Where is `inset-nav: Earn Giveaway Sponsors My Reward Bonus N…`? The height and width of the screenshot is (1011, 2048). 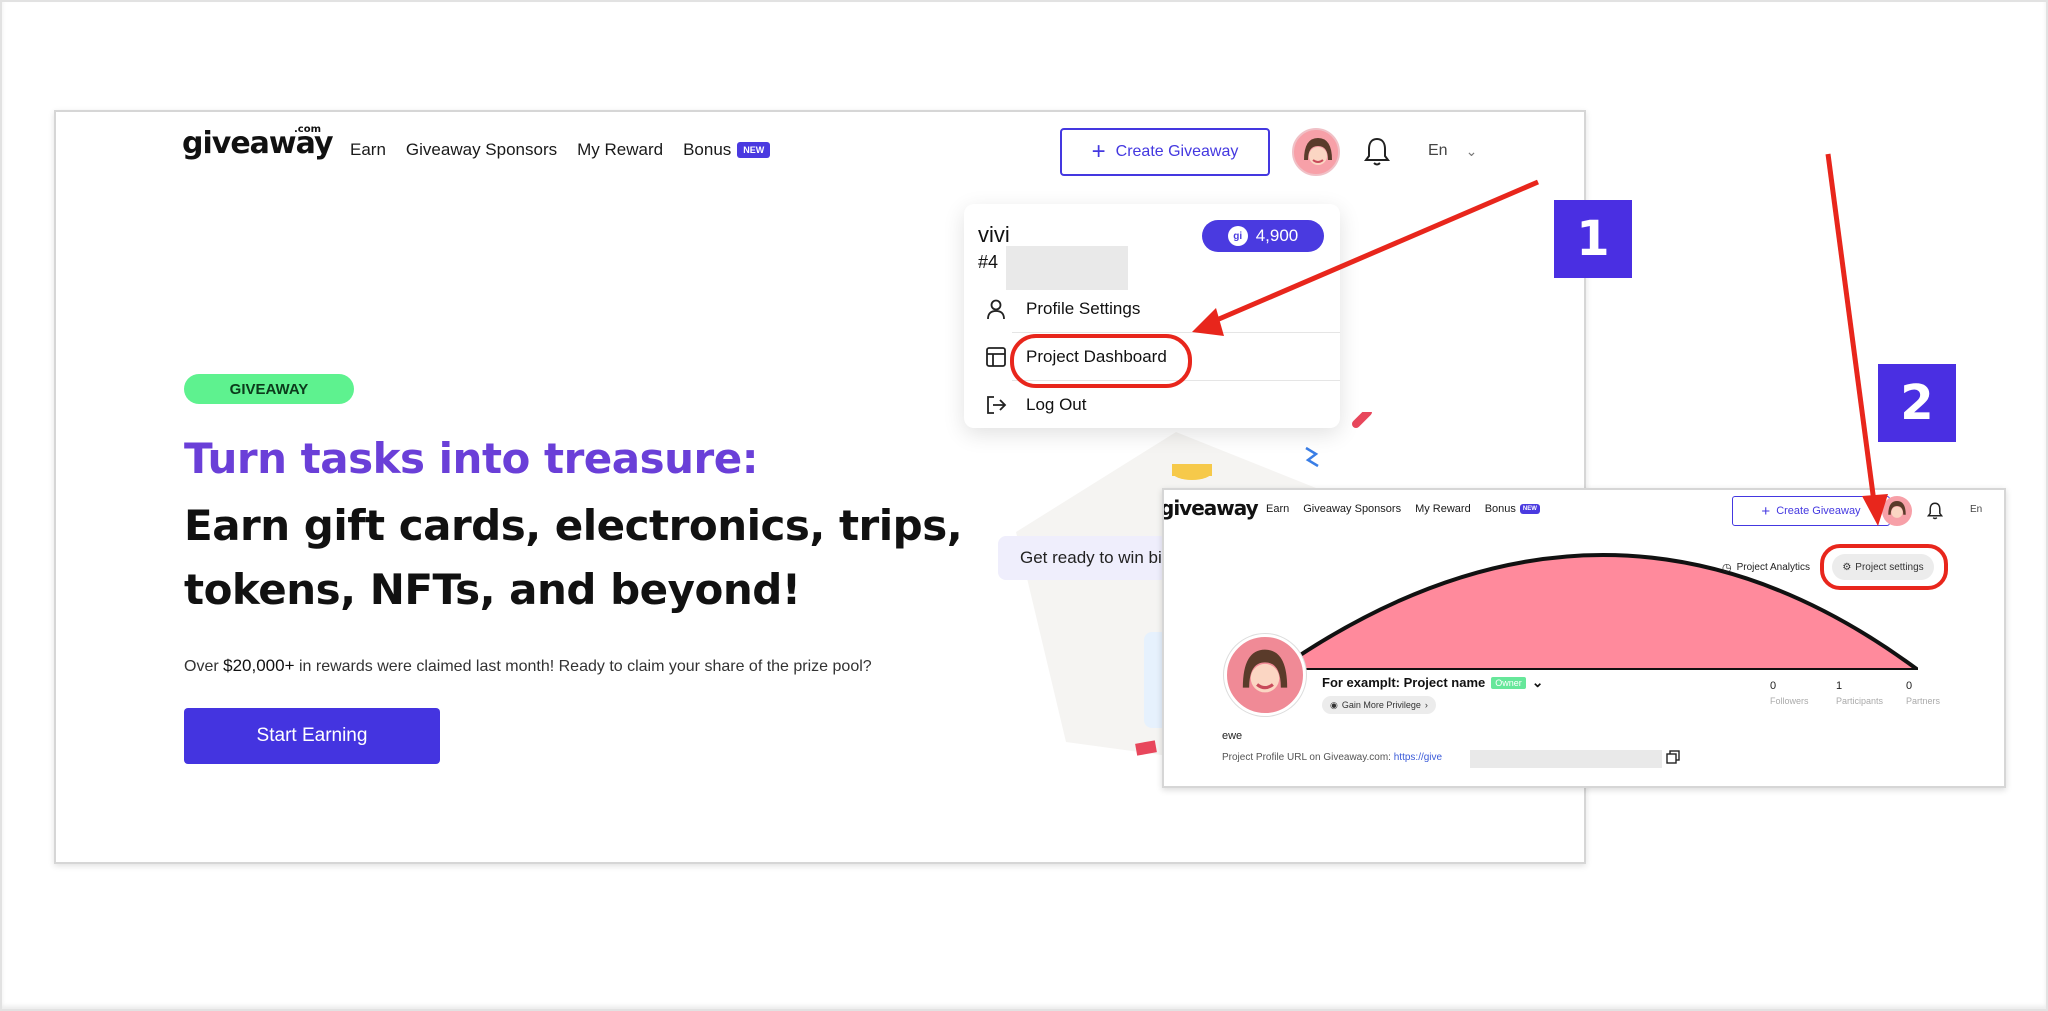 inset-nav: Earn Giveaway Sponsors My Reward Bonus N… is located at coordinates (1403, 509).